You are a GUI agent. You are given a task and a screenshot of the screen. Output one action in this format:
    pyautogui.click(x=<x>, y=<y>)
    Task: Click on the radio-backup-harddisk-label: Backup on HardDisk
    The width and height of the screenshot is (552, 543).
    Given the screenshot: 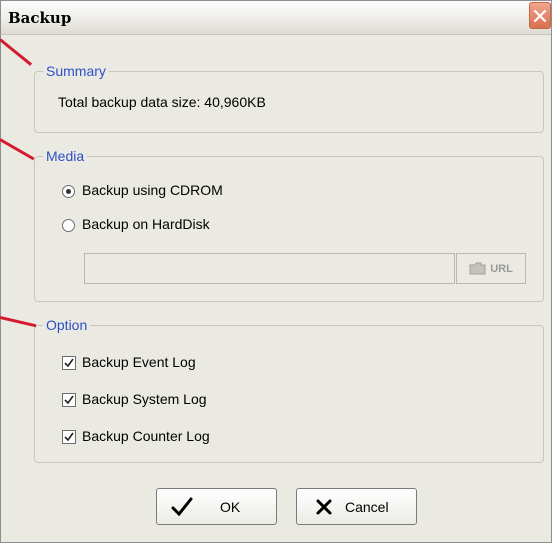 What is the action you would take?
    pyautogui.click(x=146, y=224)
    